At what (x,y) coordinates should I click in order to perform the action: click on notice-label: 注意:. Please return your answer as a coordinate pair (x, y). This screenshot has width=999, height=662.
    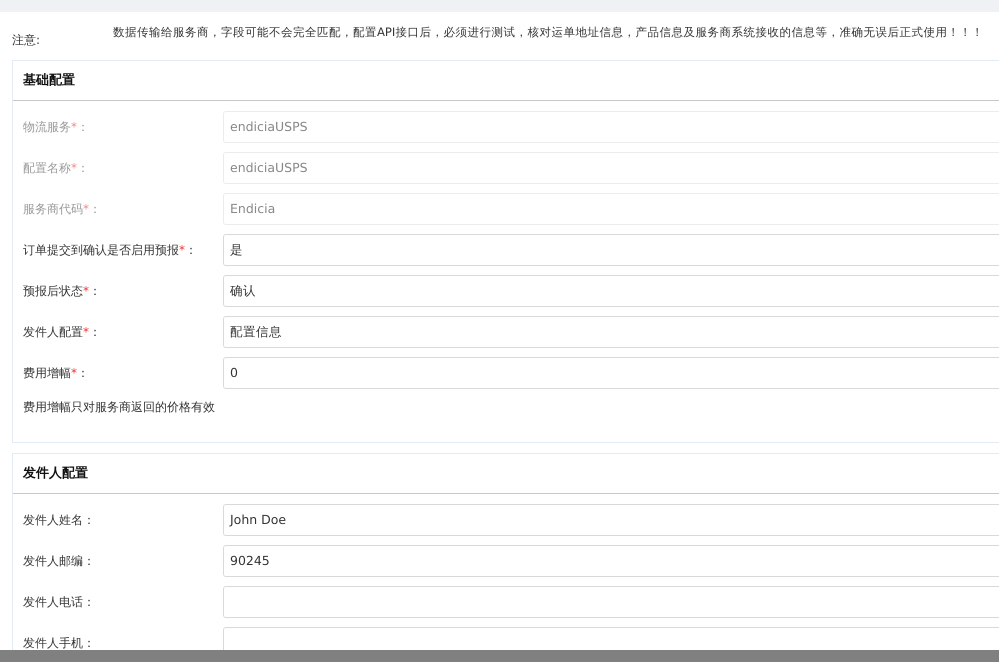
    Looking at the image, I should click on (27, 40).